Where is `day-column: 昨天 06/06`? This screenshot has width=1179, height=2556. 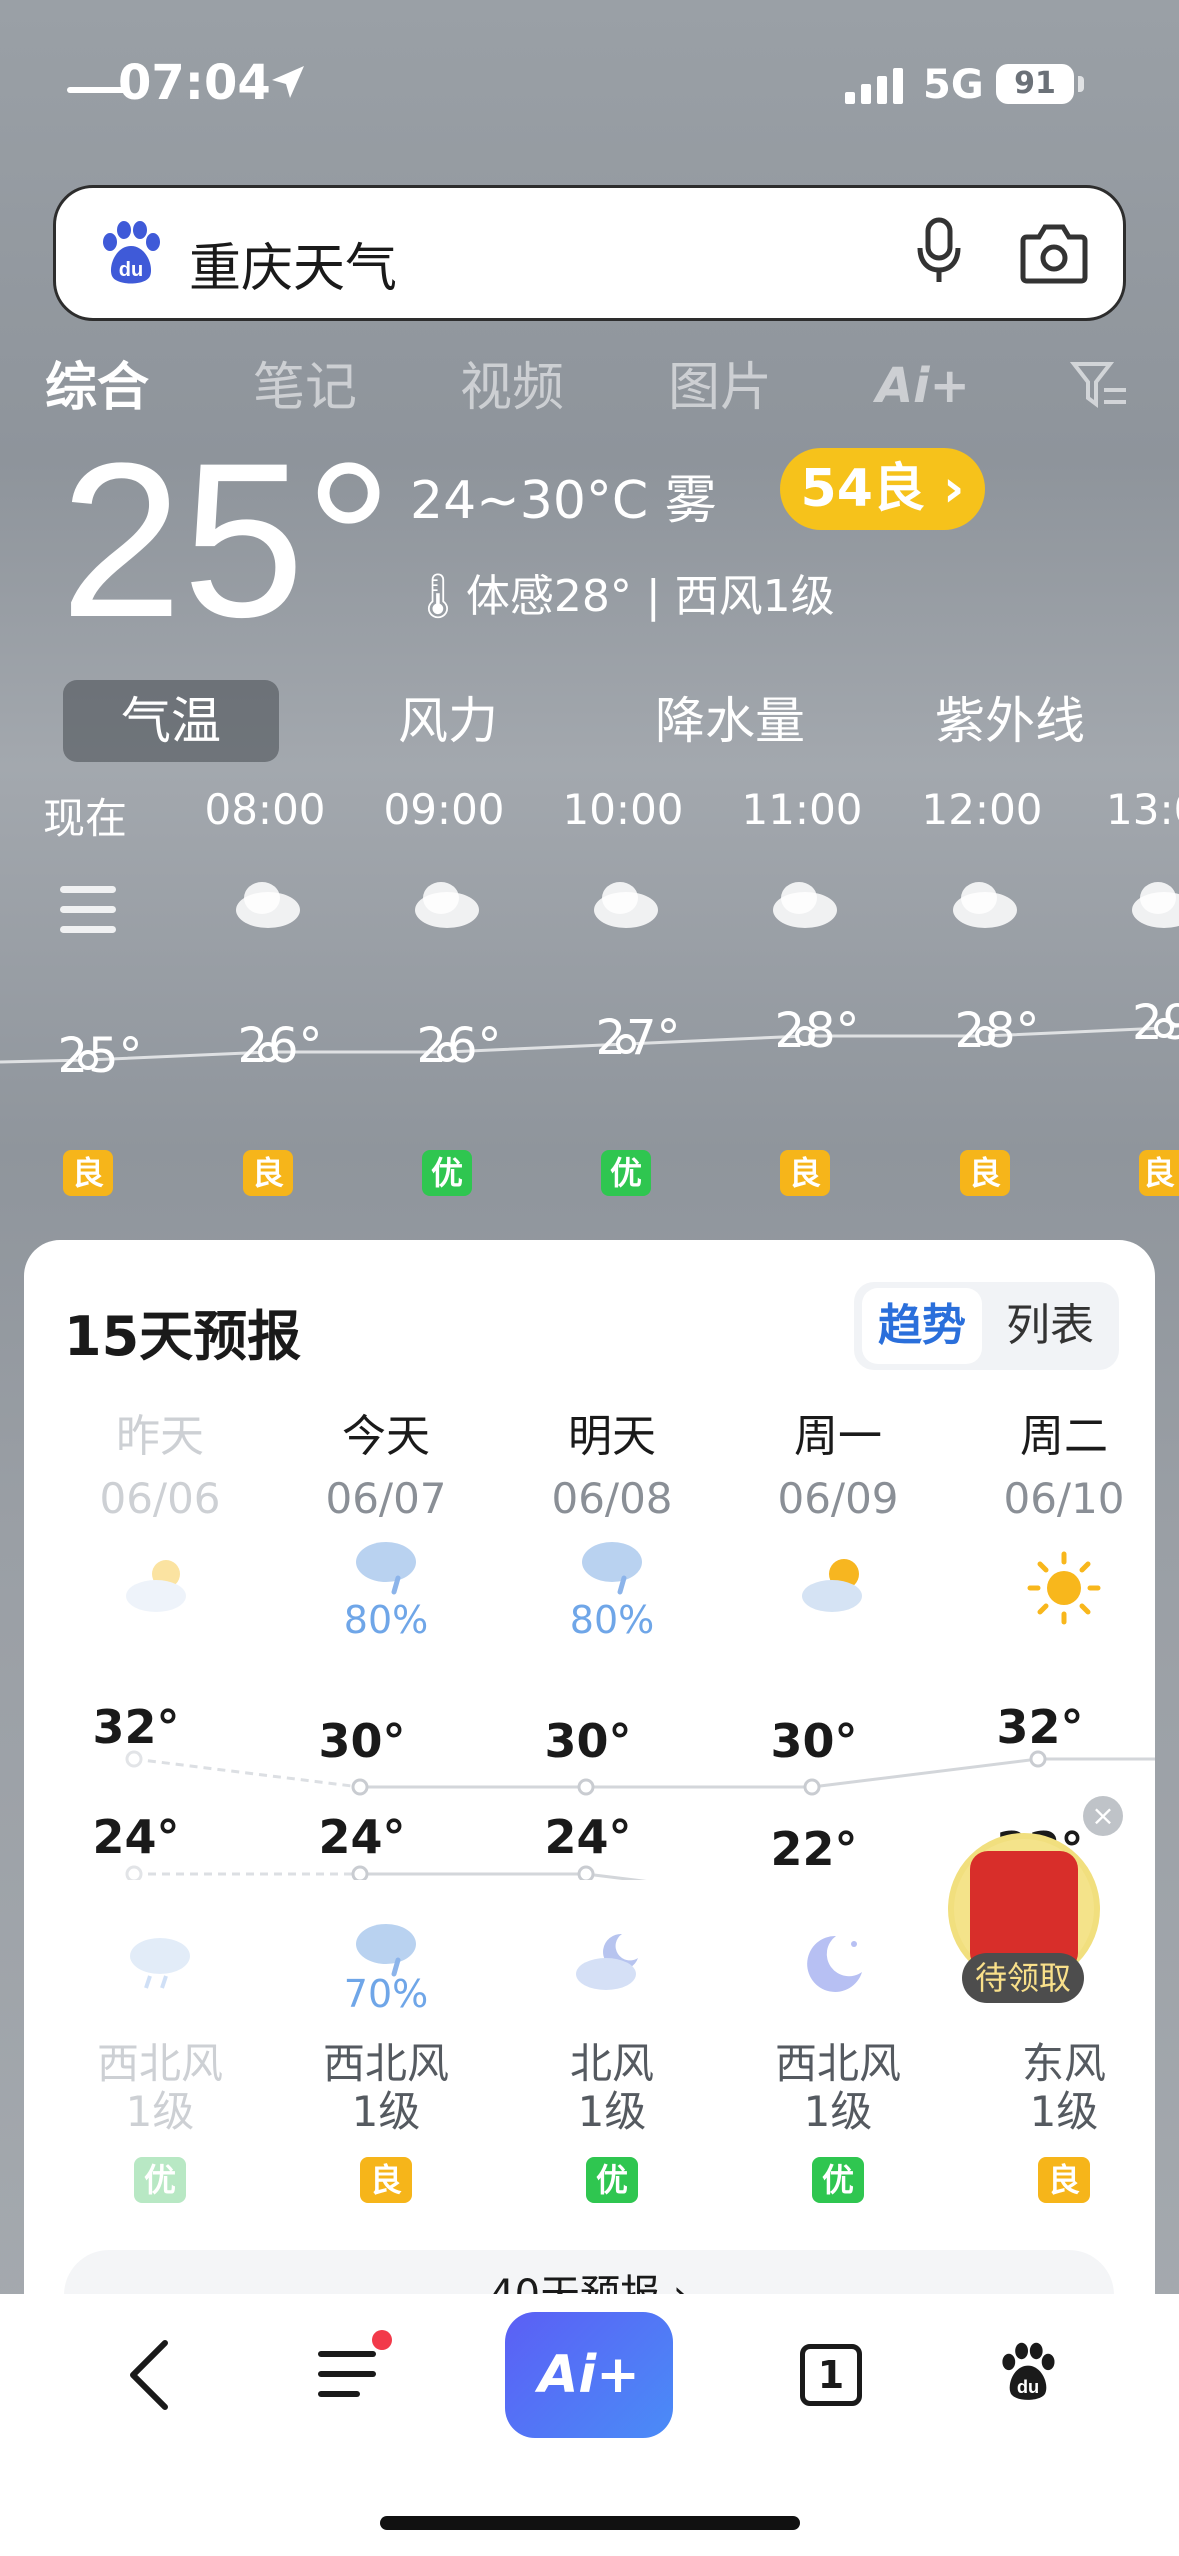
day-column: 昨天 06/06 is located at coordinates (160, 1461).